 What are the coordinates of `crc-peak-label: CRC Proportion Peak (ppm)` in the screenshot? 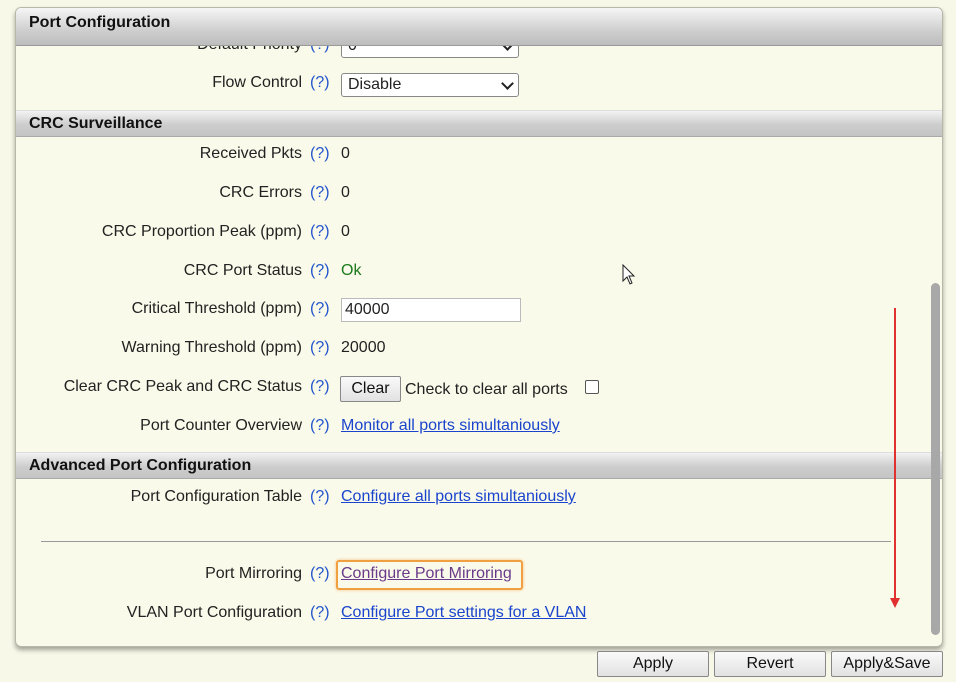 It's located at (201, 231).